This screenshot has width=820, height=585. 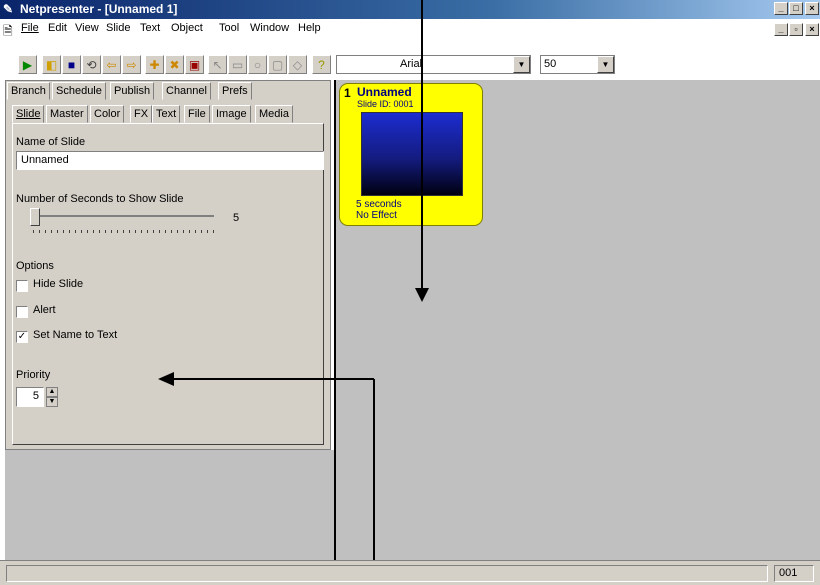 I want to click on status-panel-right: 001, so click(x=794, y=573).